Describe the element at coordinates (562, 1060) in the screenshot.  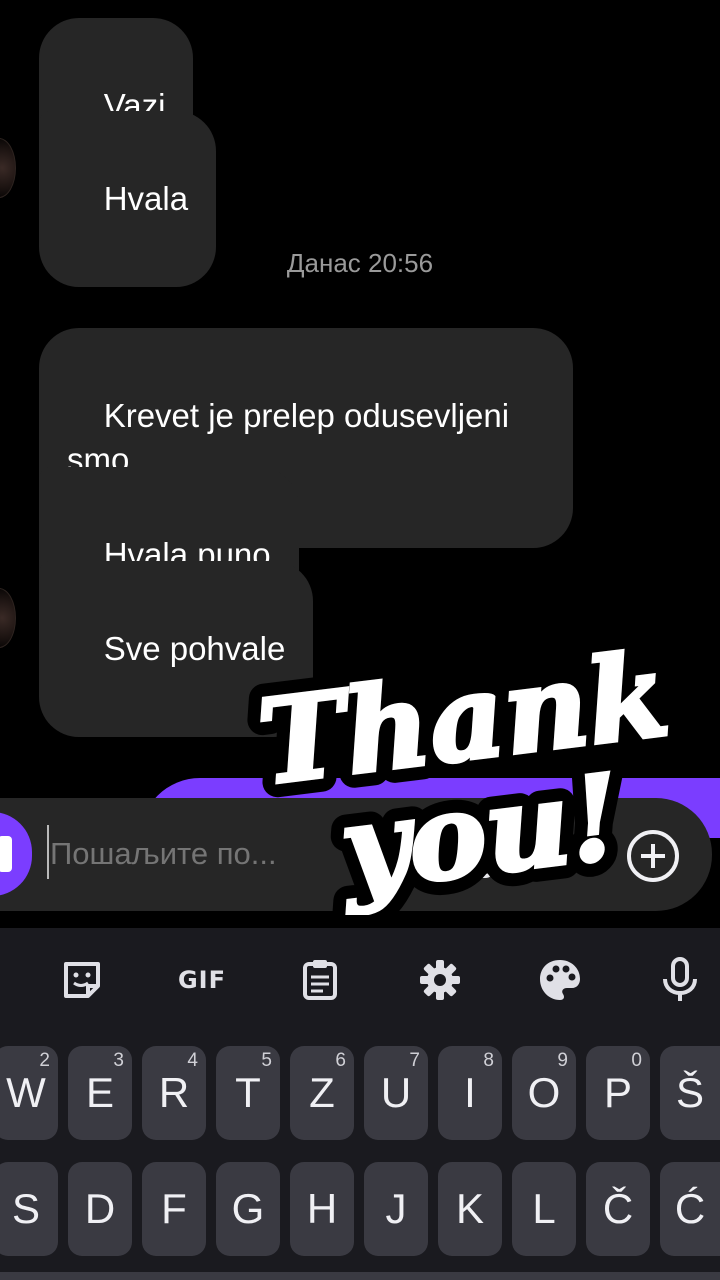
I see `key-hint: 9` at that location.